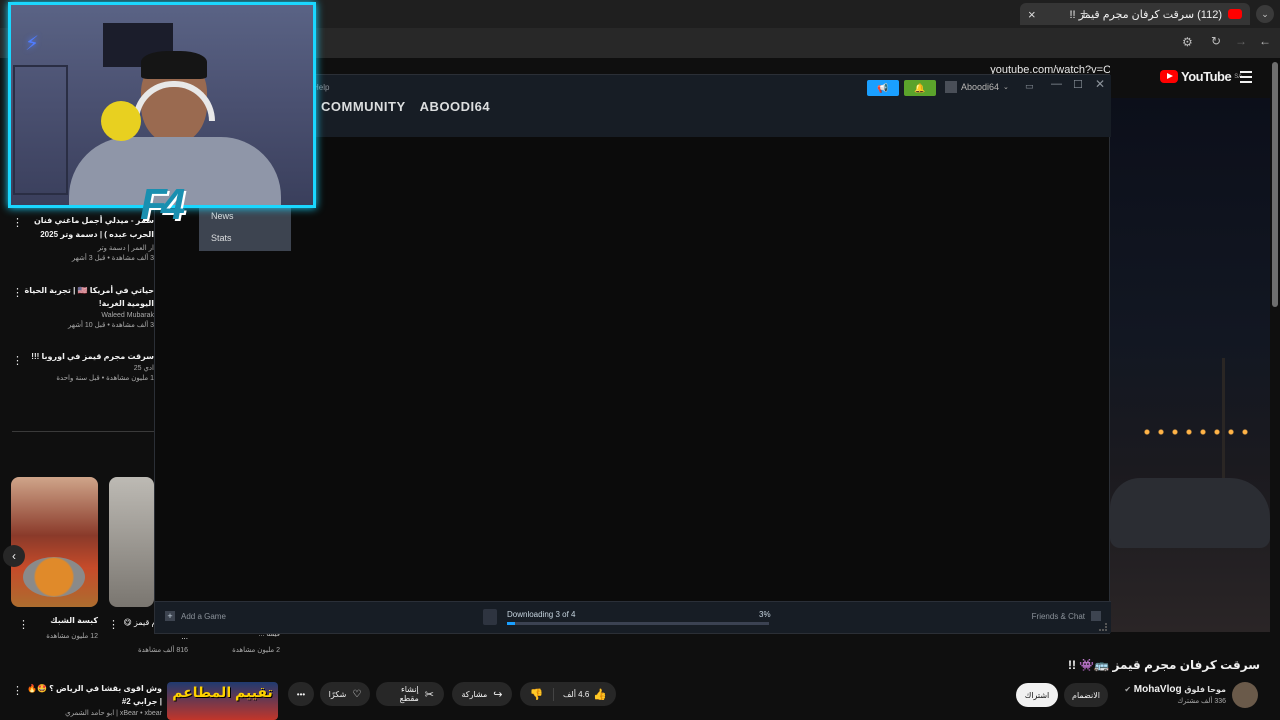  What do you see at coordinates (363, 106) in the screenshot?
I see `nav-community: COMMUNITY` at bounding box center [363, 106].